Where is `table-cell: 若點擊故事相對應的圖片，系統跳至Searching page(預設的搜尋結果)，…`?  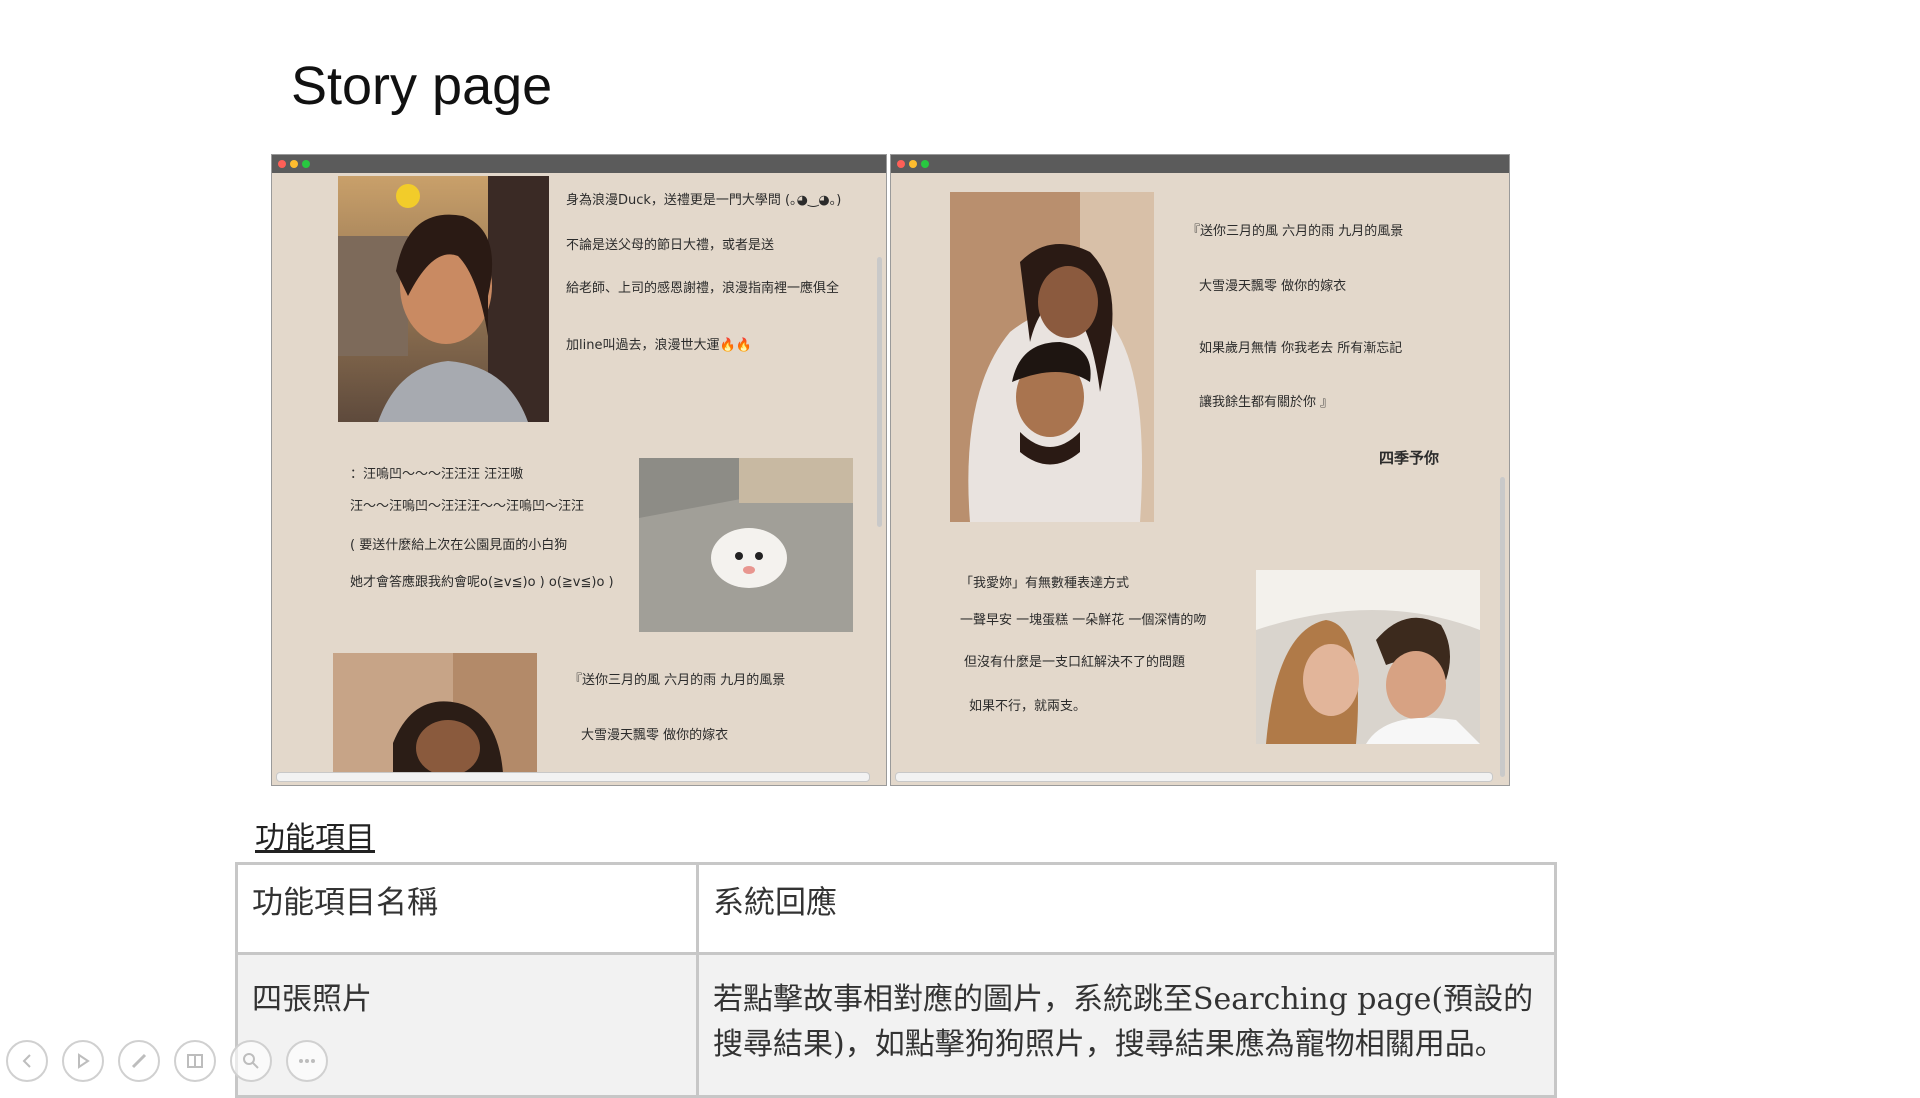 table-cell: 若點擊故事相對應的圖片，系統跳至Searching page(預設的搜尋結果)，… is located at coordinates (1126, 1025).